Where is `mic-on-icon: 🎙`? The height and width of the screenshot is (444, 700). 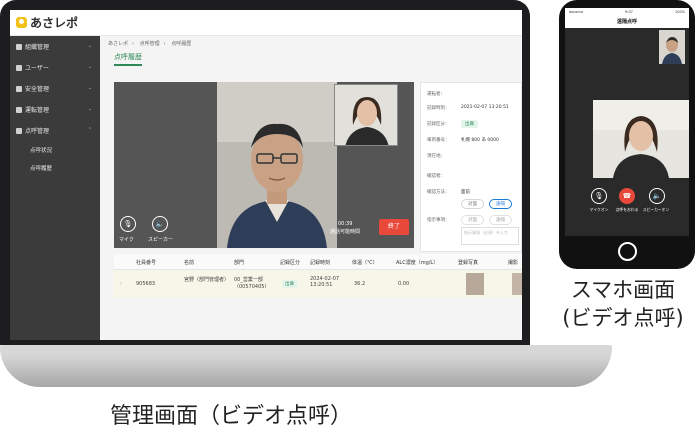
mic-on-icon: 🎙 is located at coordinates (599, 196).